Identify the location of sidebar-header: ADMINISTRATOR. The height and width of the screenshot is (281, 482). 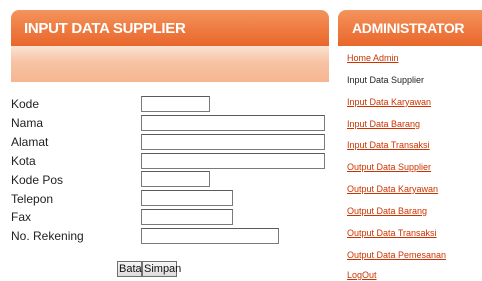
(410, 28).